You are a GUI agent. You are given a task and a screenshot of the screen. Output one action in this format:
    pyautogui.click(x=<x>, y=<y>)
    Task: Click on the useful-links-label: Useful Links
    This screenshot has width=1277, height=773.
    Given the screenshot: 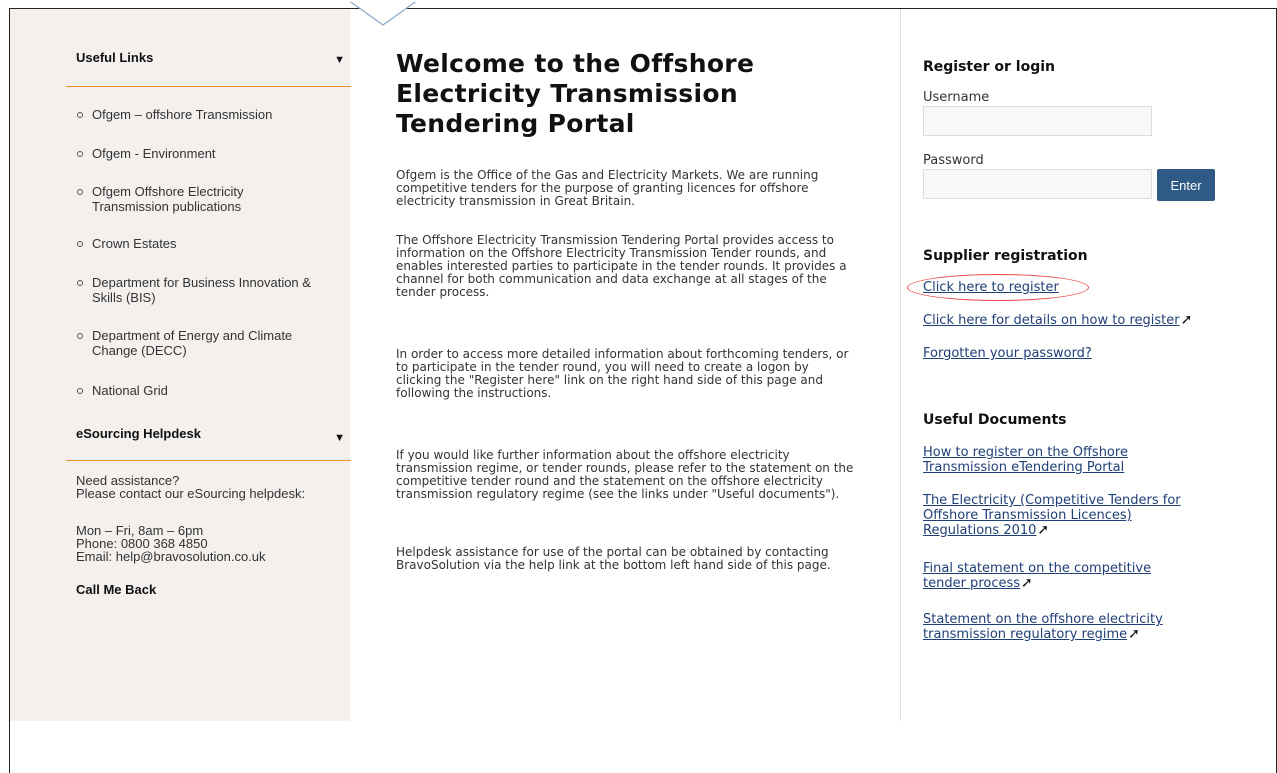 What is the action you would take?
    pyautogui.click(x=115, y=57)
    